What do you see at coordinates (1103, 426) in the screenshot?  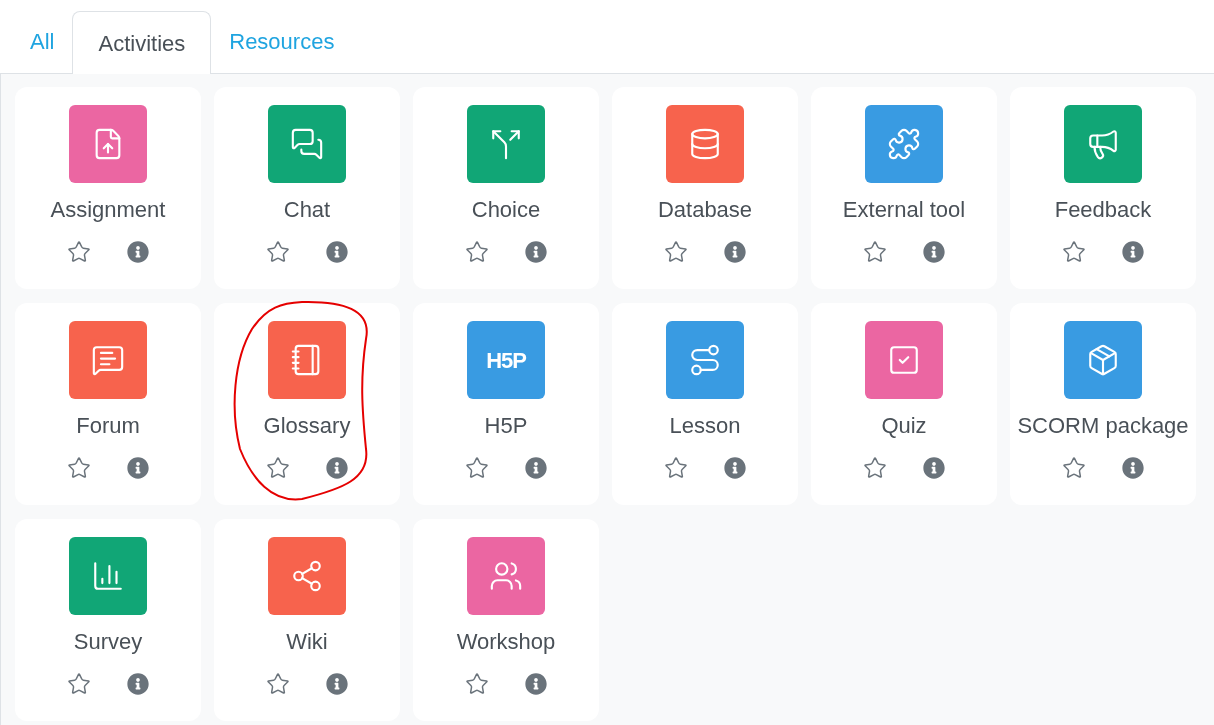 I see `module-name: SCORM package` at bounding box center [1103, 426].